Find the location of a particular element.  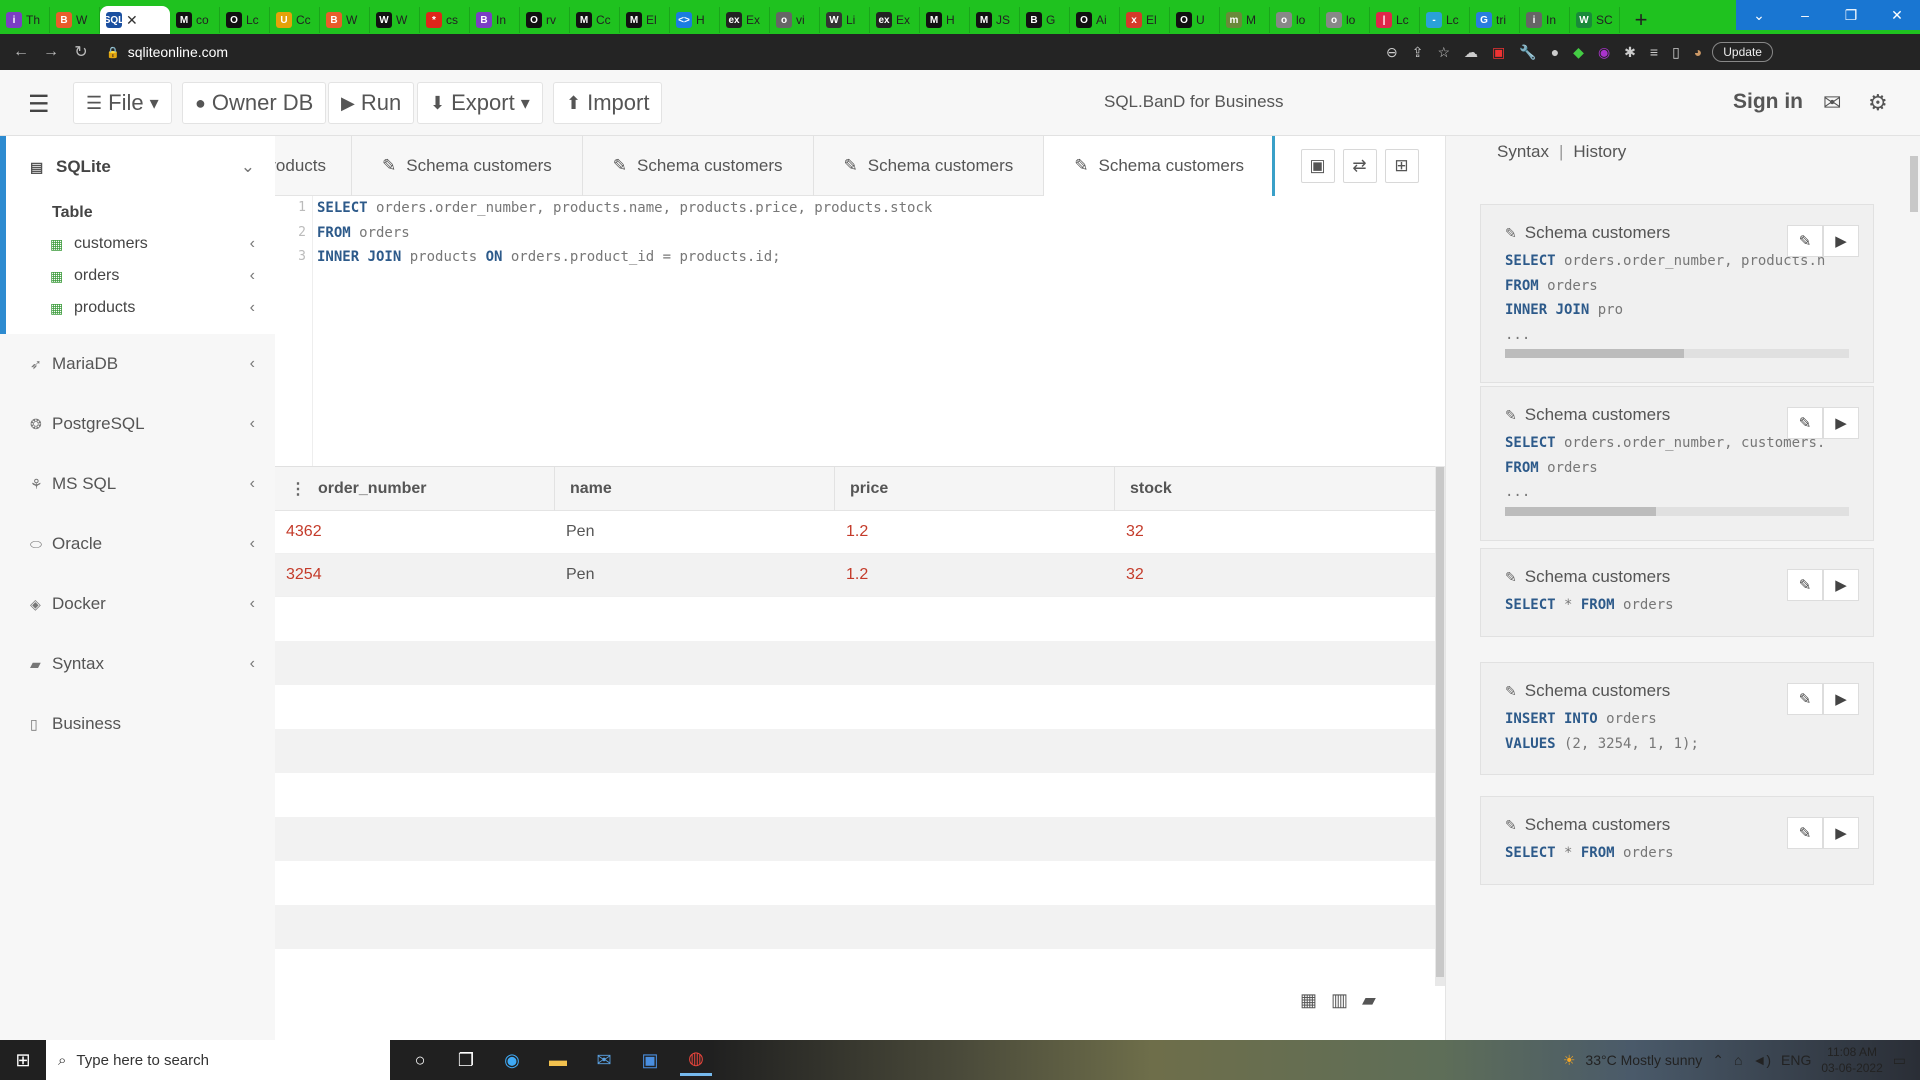

sidebar-item-oracle: ⬭ Oracle ‹ is located at coordinates (137, 544).